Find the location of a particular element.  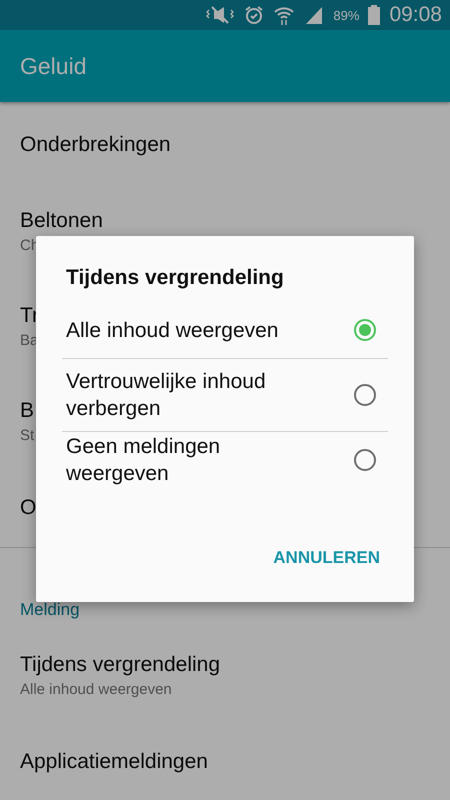

vibrate-mute-icon is located at coordinates (220, 15).